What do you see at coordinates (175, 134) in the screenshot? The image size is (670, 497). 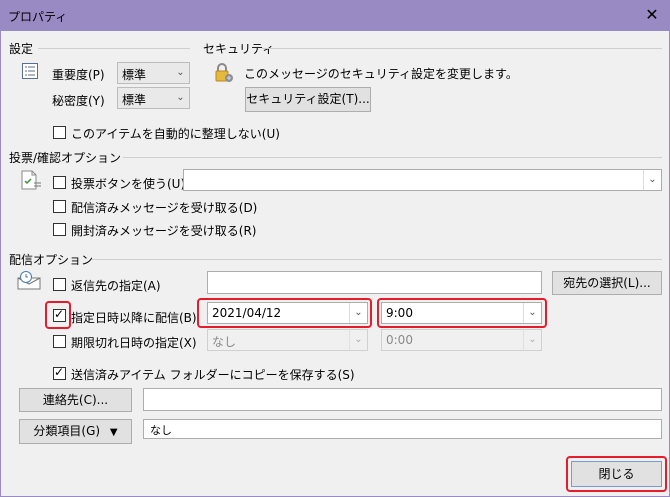 I see `auto-archive-label: このアイテムを自動的に整理しない(U)` at bounding box center [175, 134].